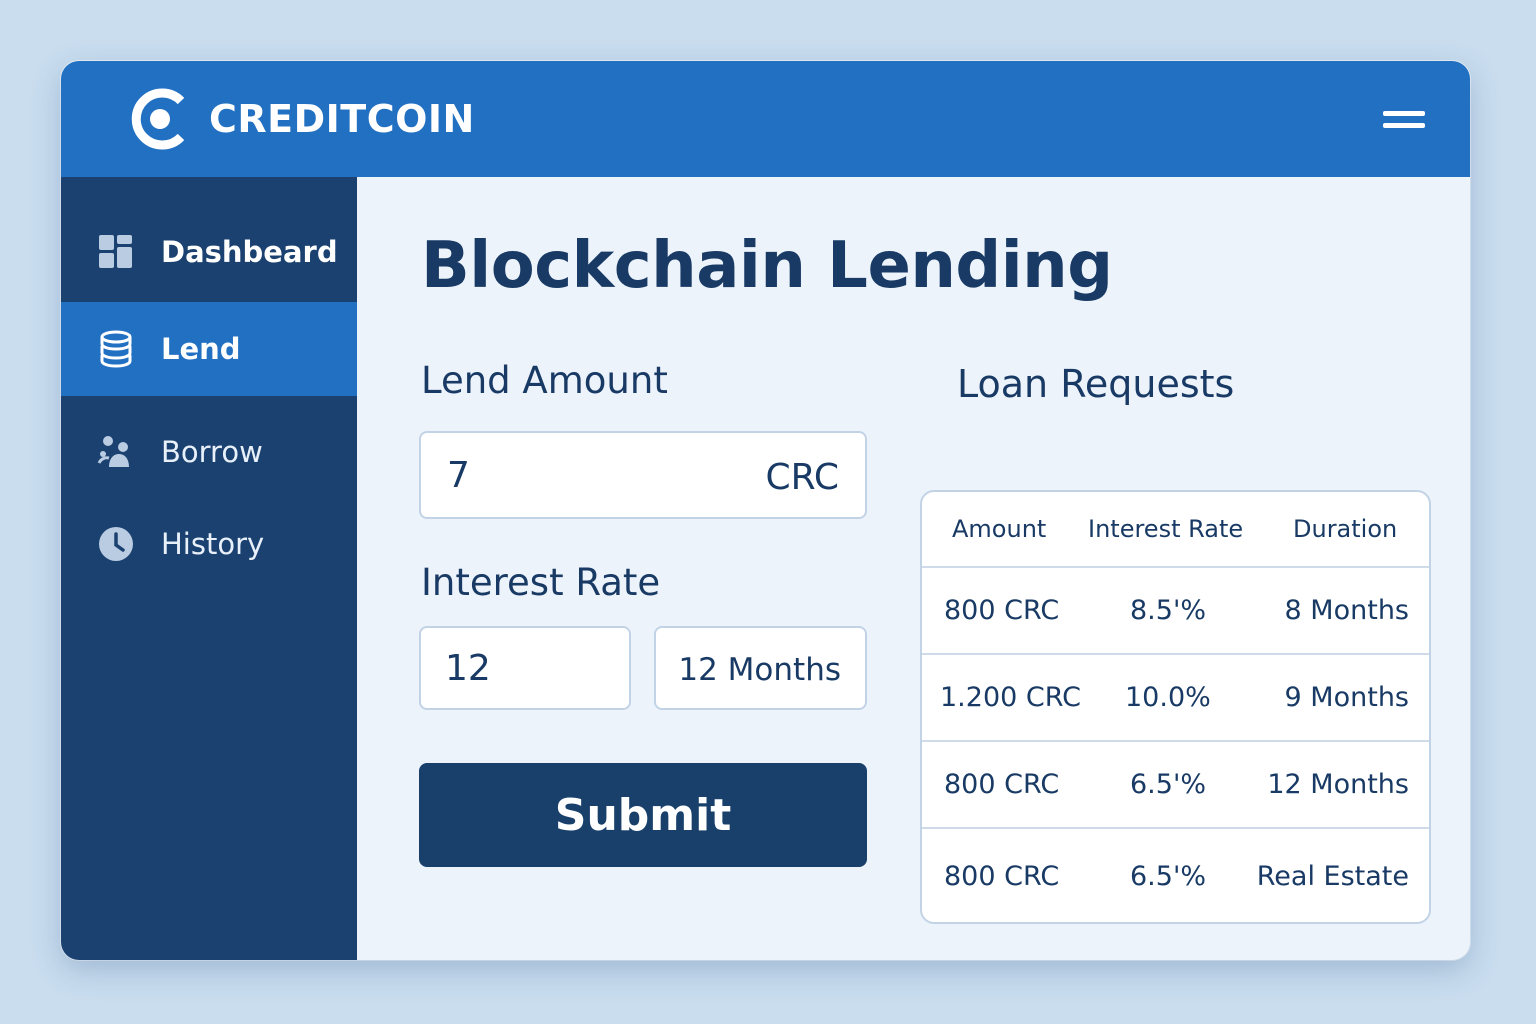 This screenshot has width=1536, height=1024. I want to click on top-header: CREDITCOIN, so click(765, 119).